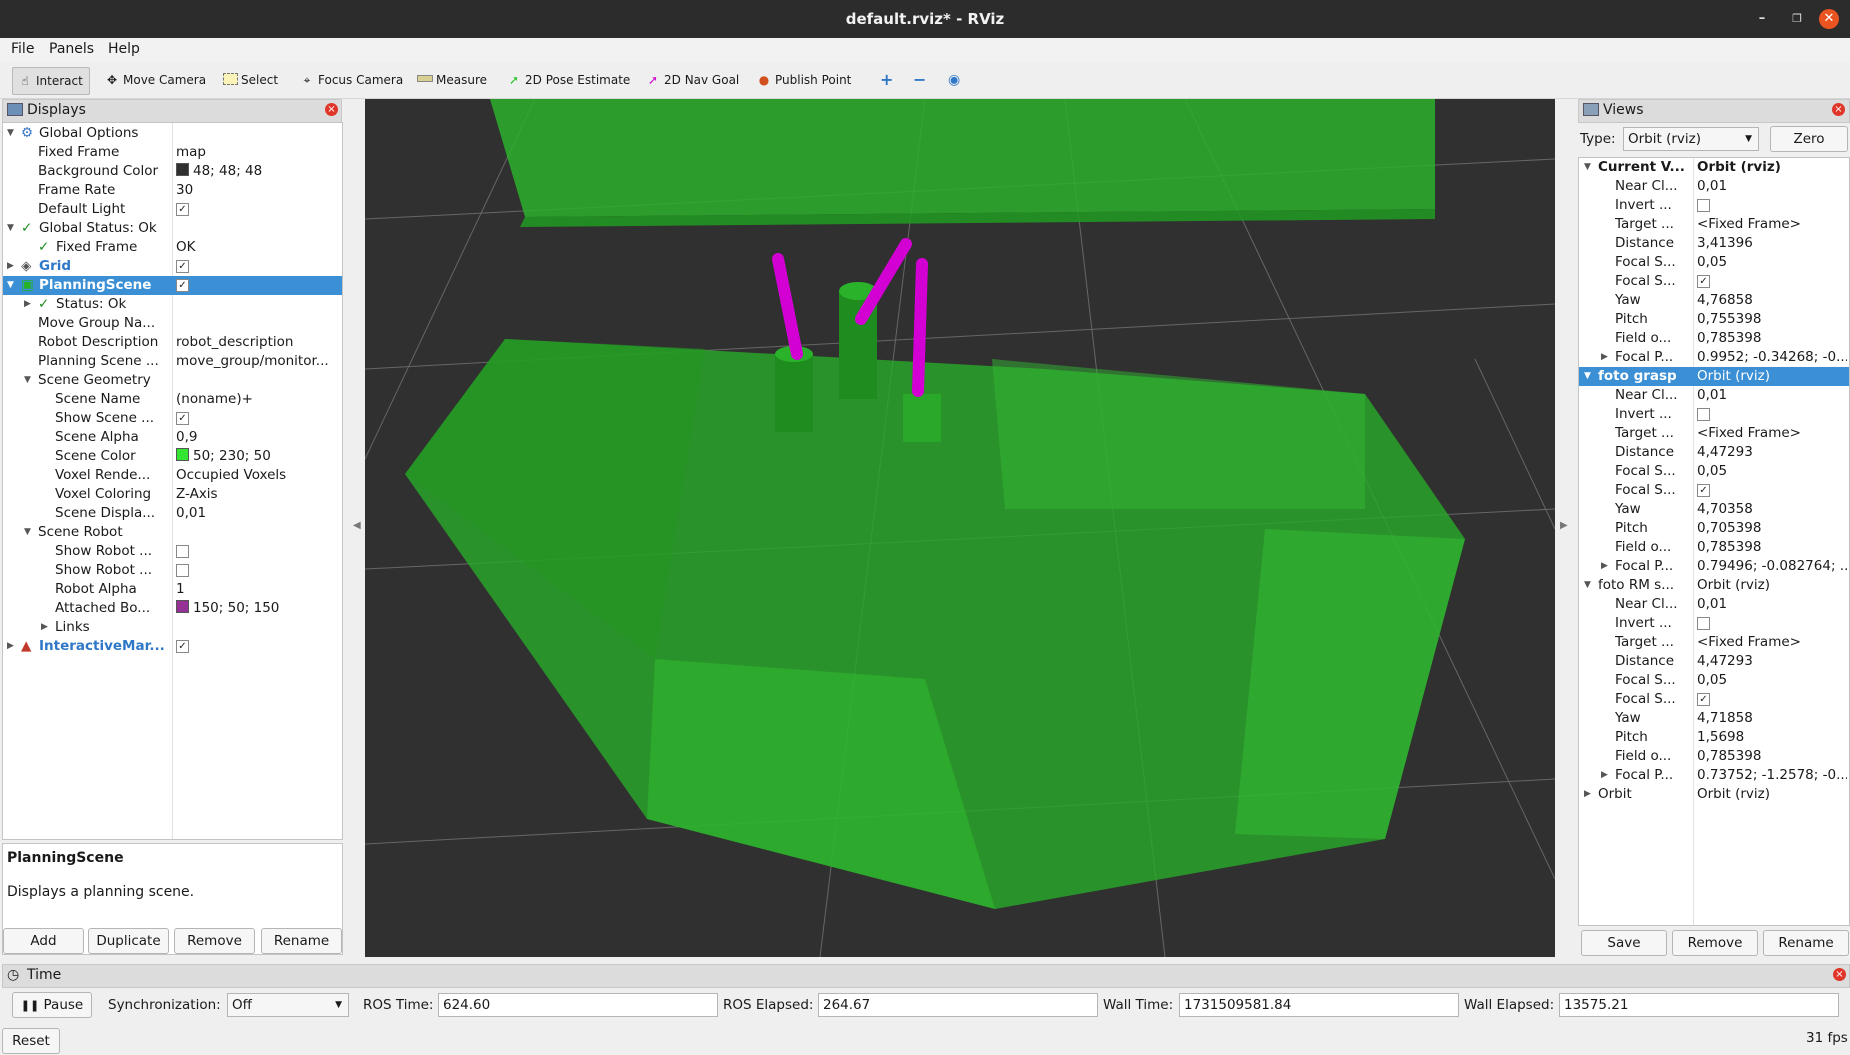  Describe the element at coordinates (172, 646) in the screenshot. I see `displays-row-interactivemar: ▶ ▲ InteractiveMar... ✓` at that location.